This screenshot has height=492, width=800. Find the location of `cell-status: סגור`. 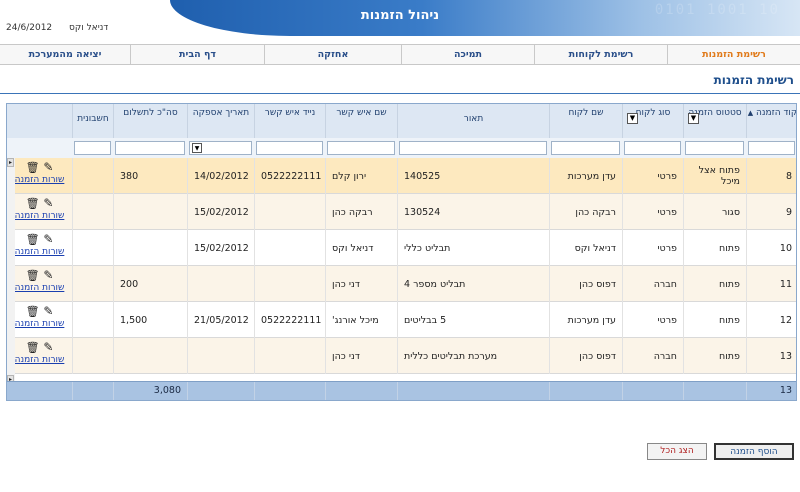

cell-status: סגור is located at coordinates (714, 212).